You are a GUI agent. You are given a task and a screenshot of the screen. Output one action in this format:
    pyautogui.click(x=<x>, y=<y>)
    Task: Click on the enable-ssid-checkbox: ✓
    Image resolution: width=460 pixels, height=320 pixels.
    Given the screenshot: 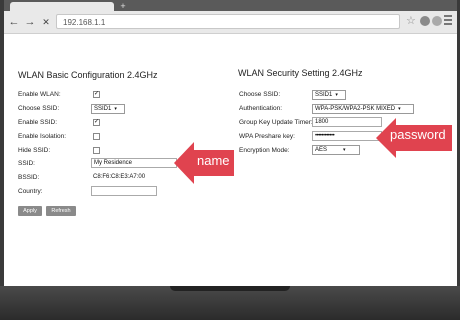 What is the action you would take?
    pyautogui.click(x=96, y=122)
    